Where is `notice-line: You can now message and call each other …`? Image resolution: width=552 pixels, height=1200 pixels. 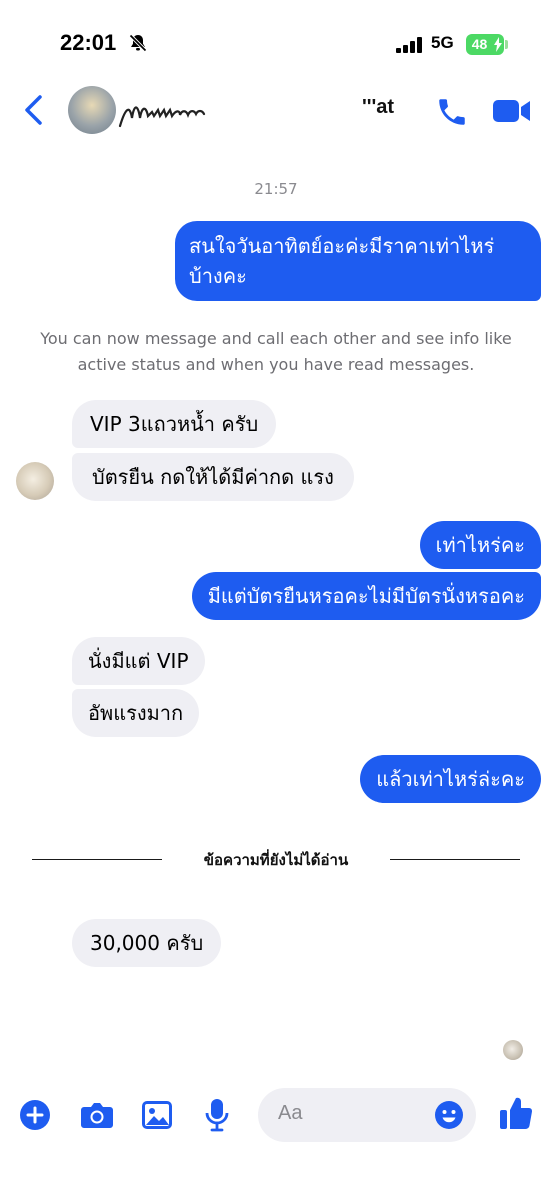 notice-line: You can now message and call each other … is located at coordinates (276, 338).